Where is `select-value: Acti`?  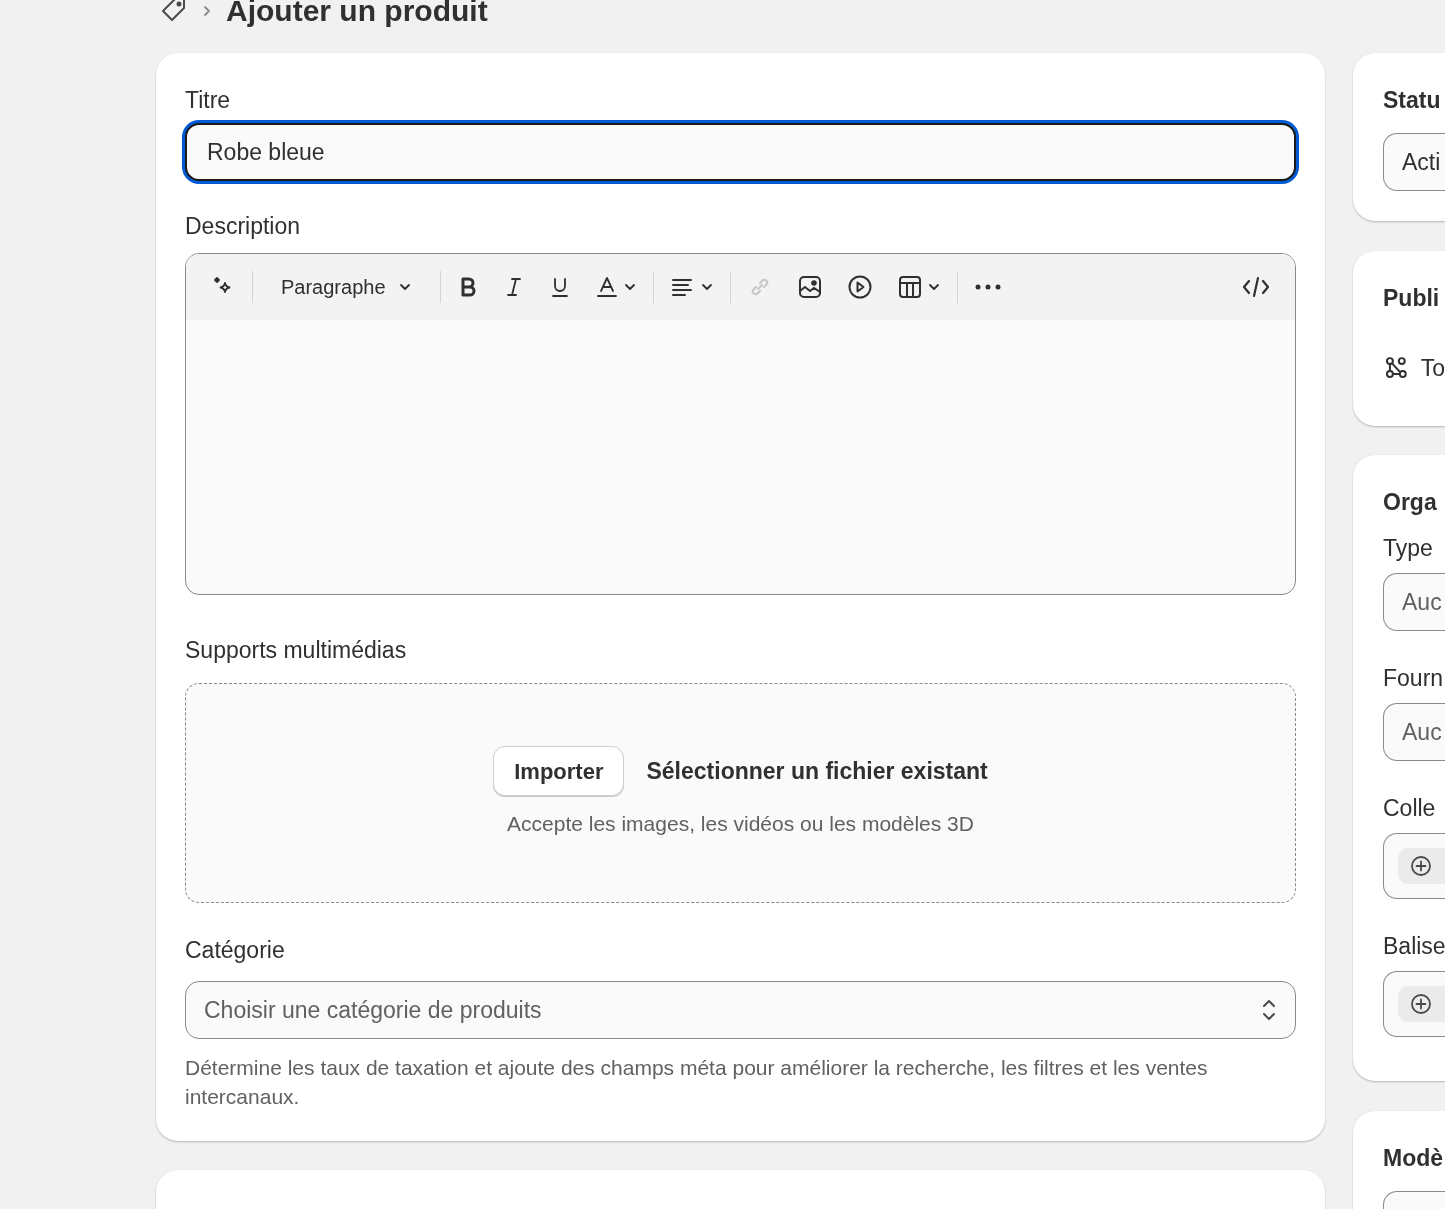
select-value: Acti is located at coordinates (1421, 162).